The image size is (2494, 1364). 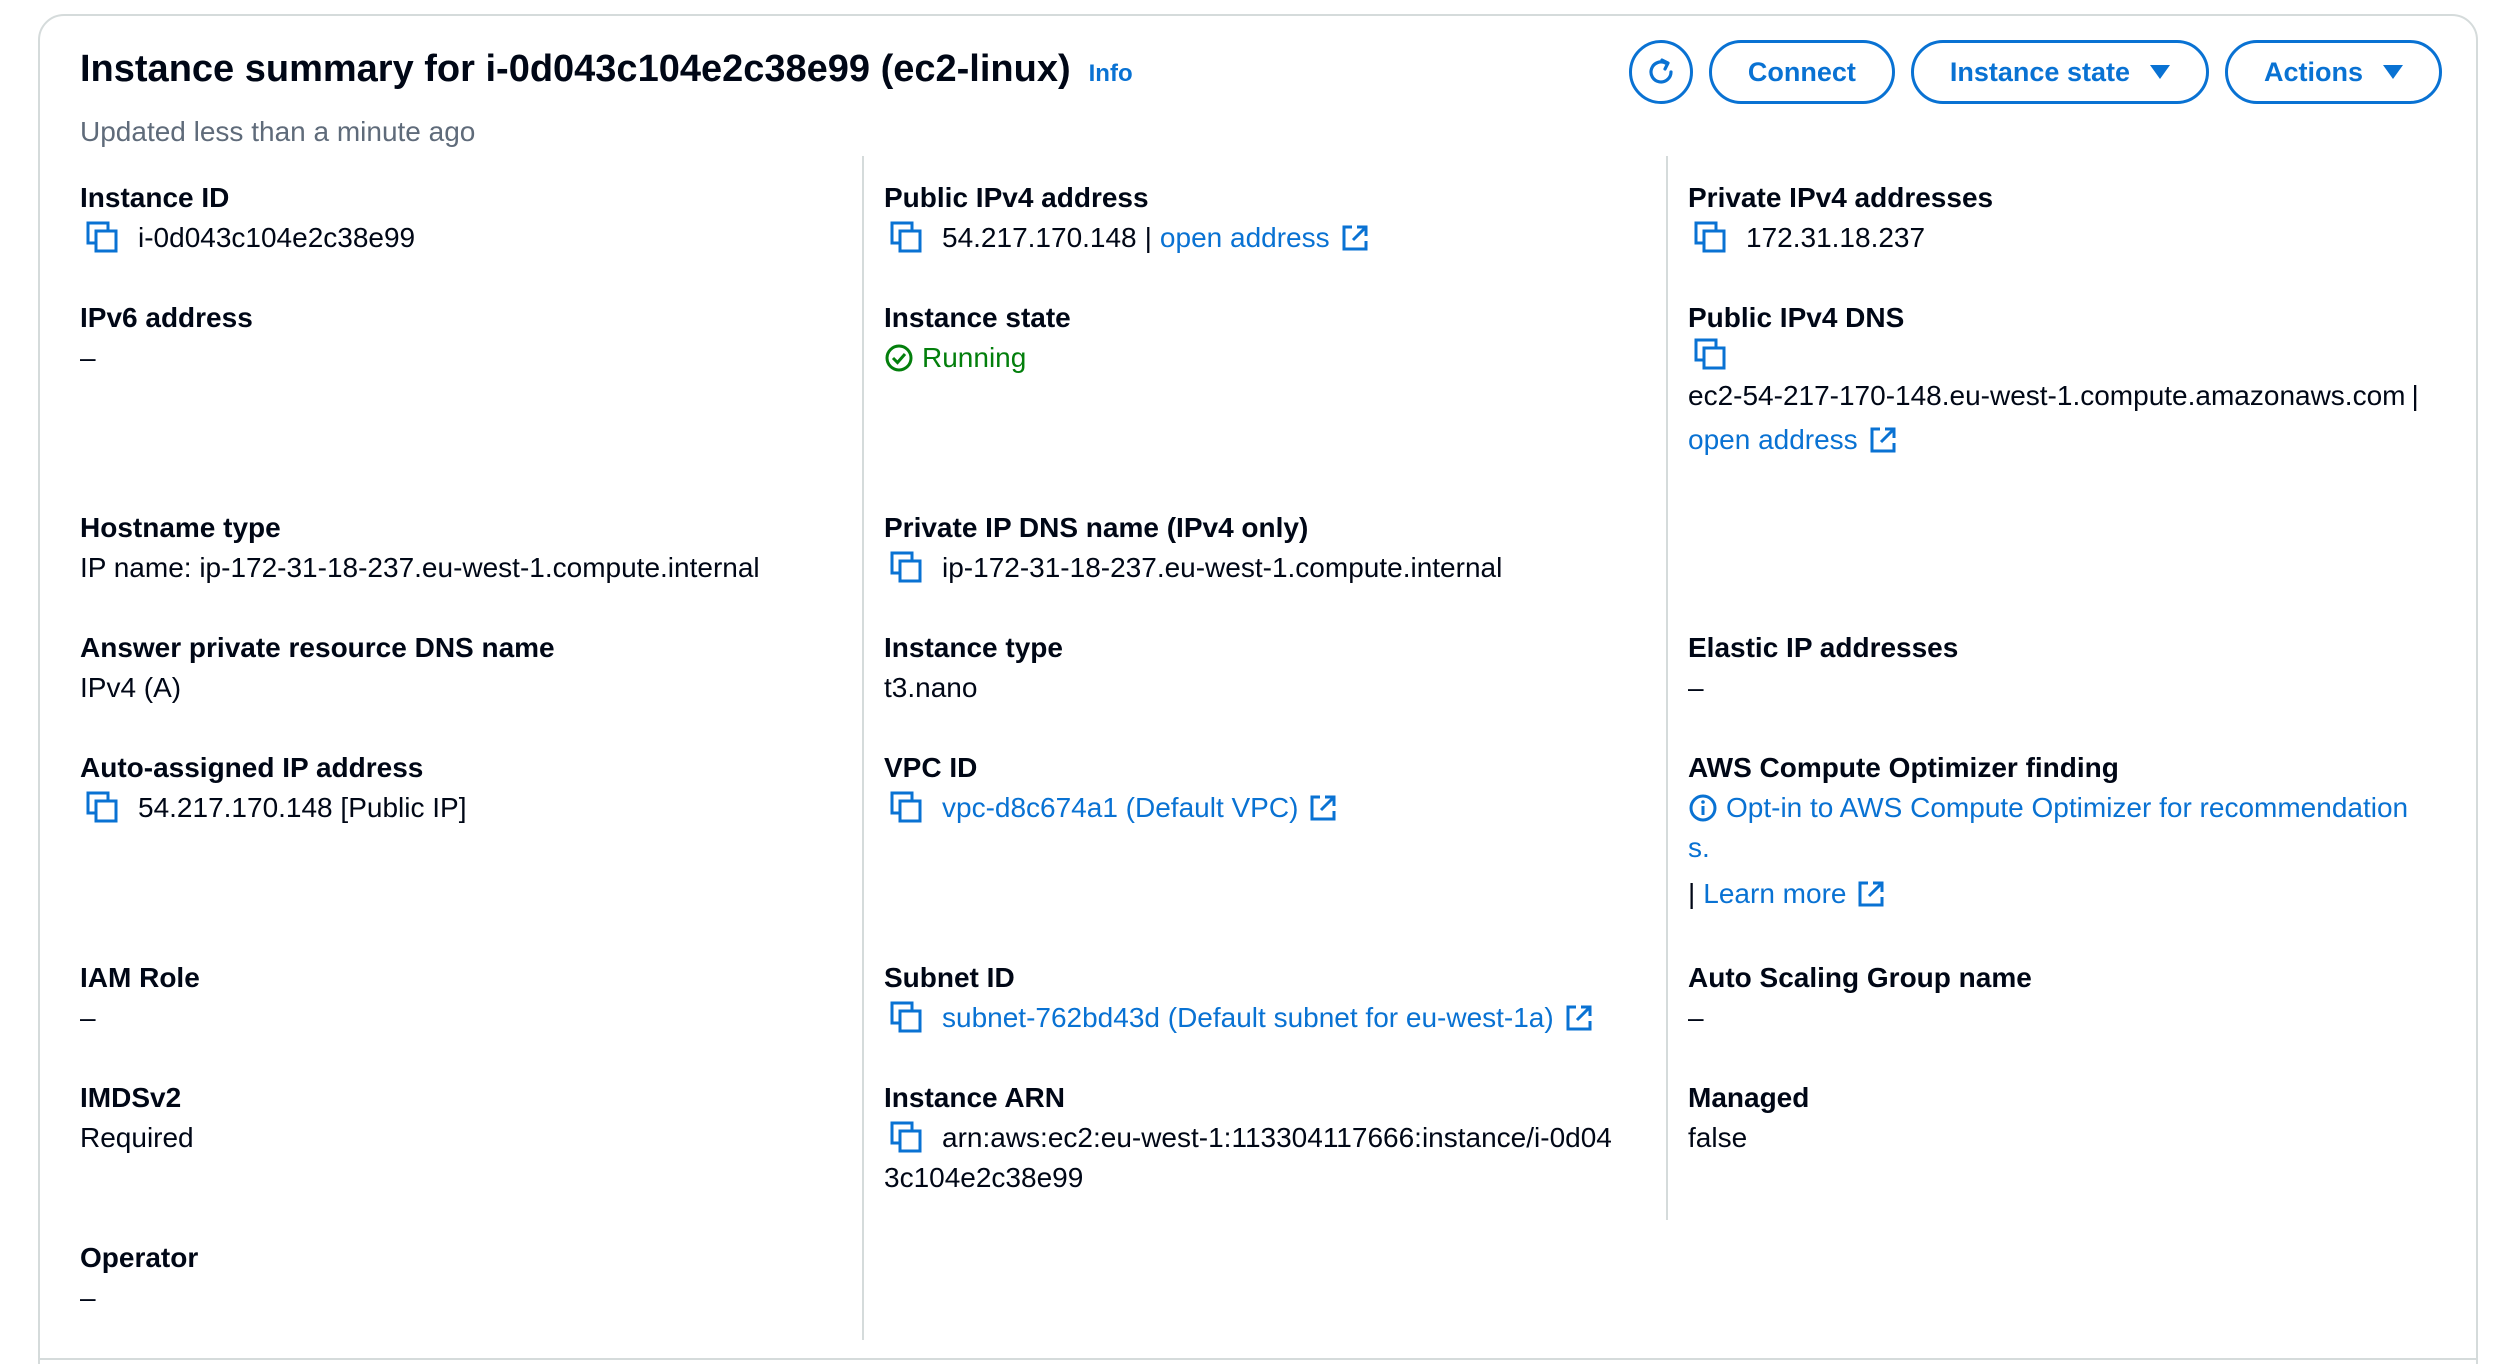 What do you see at coordinates (1703, 808) in the screenshot?
I see `info-circle-icon` at bounding box center [1703, 808].